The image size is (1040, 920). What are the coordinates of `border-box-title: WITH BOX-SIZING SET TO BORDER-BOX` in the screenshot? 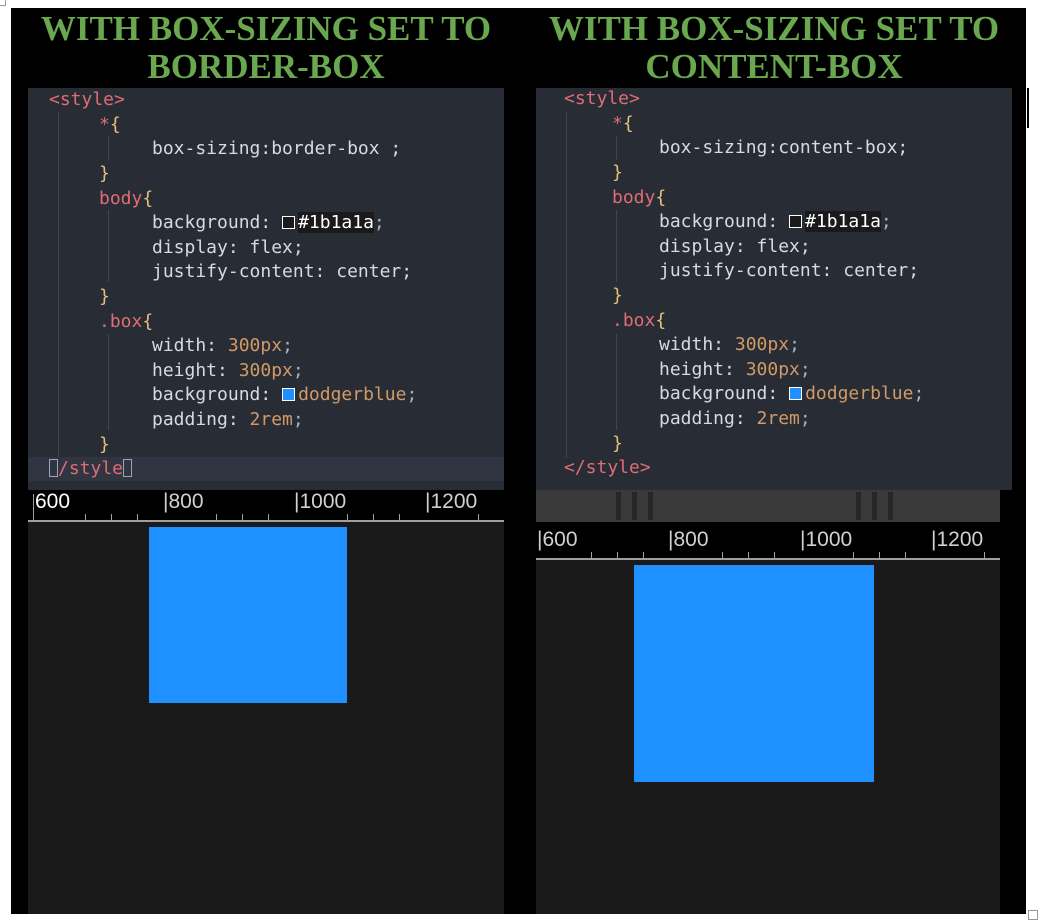 It's located at (266, 48).